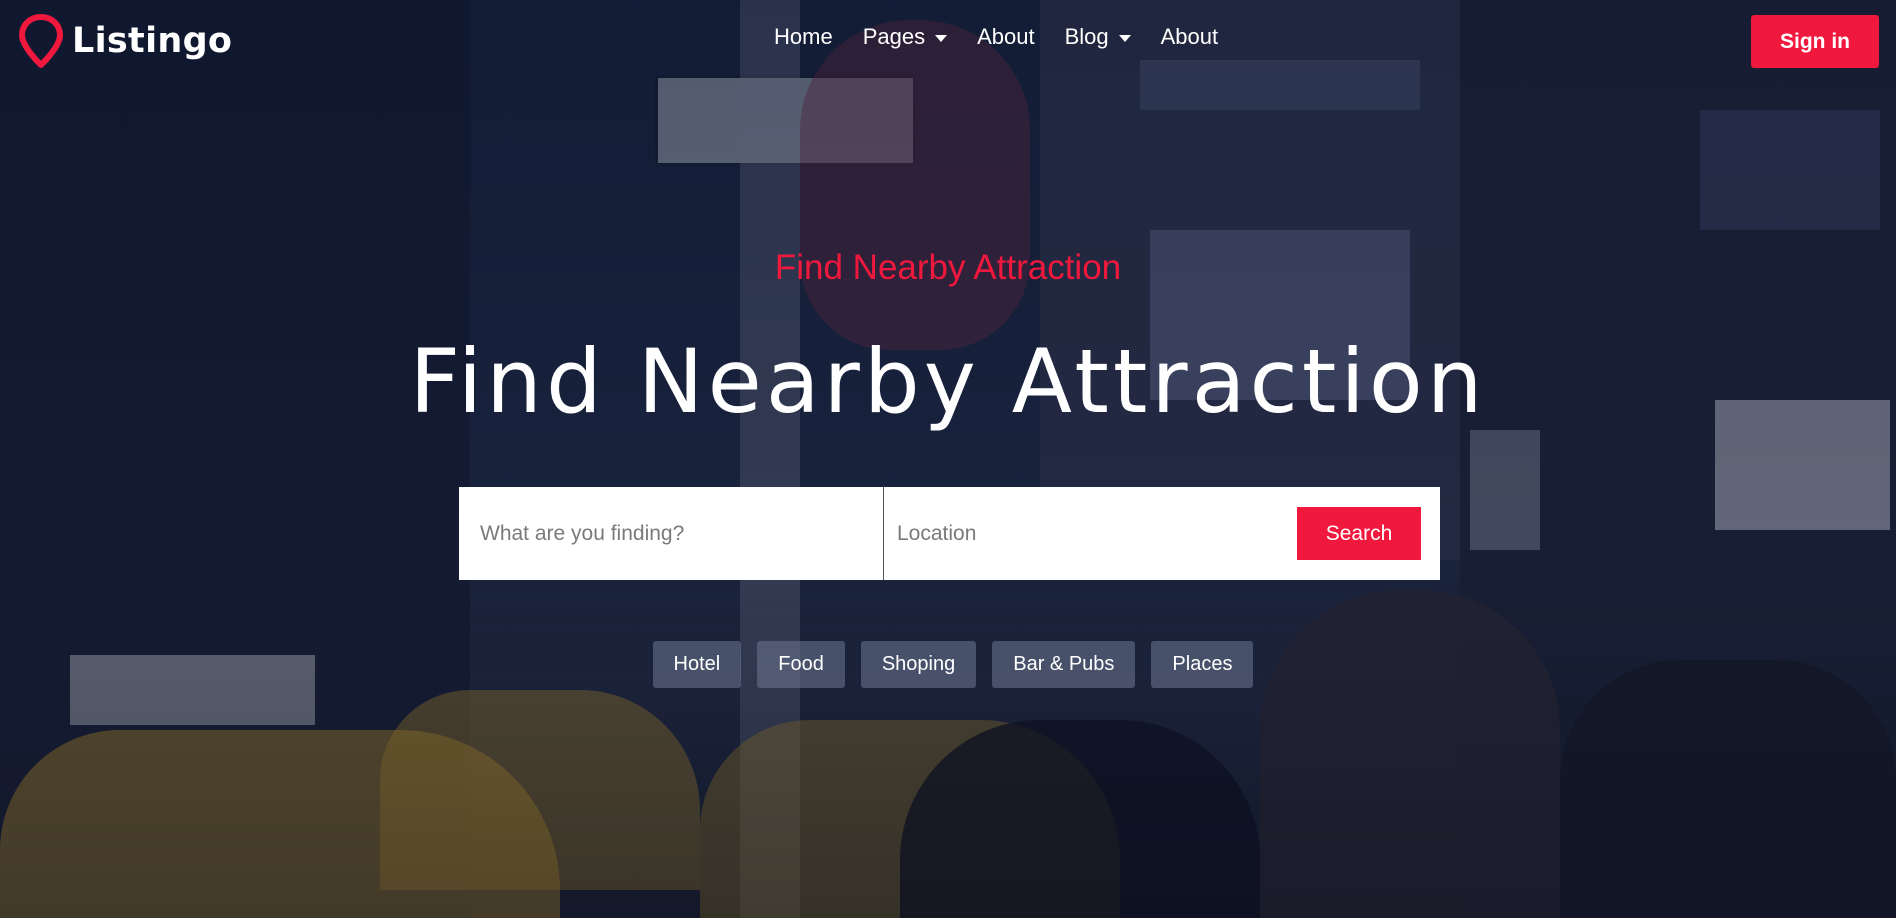 The width and height of the screenshot is (1896, 918). I want to click on nav-item-pages: Pages, so click(905, 37).